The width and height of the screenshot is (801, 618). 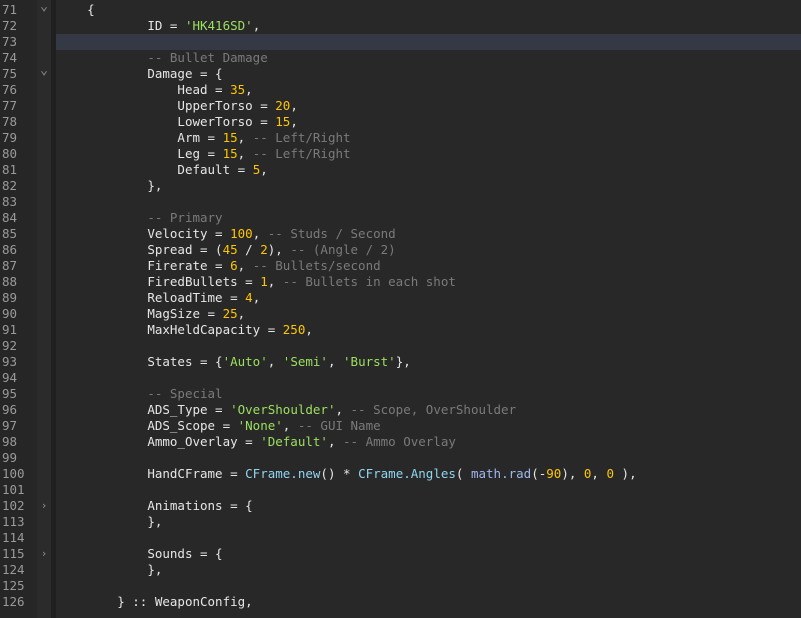 What do you see at coordinates (400, 522) in the screenshot?
I see `code-line: 113 },` at bounding box center [400, 522].